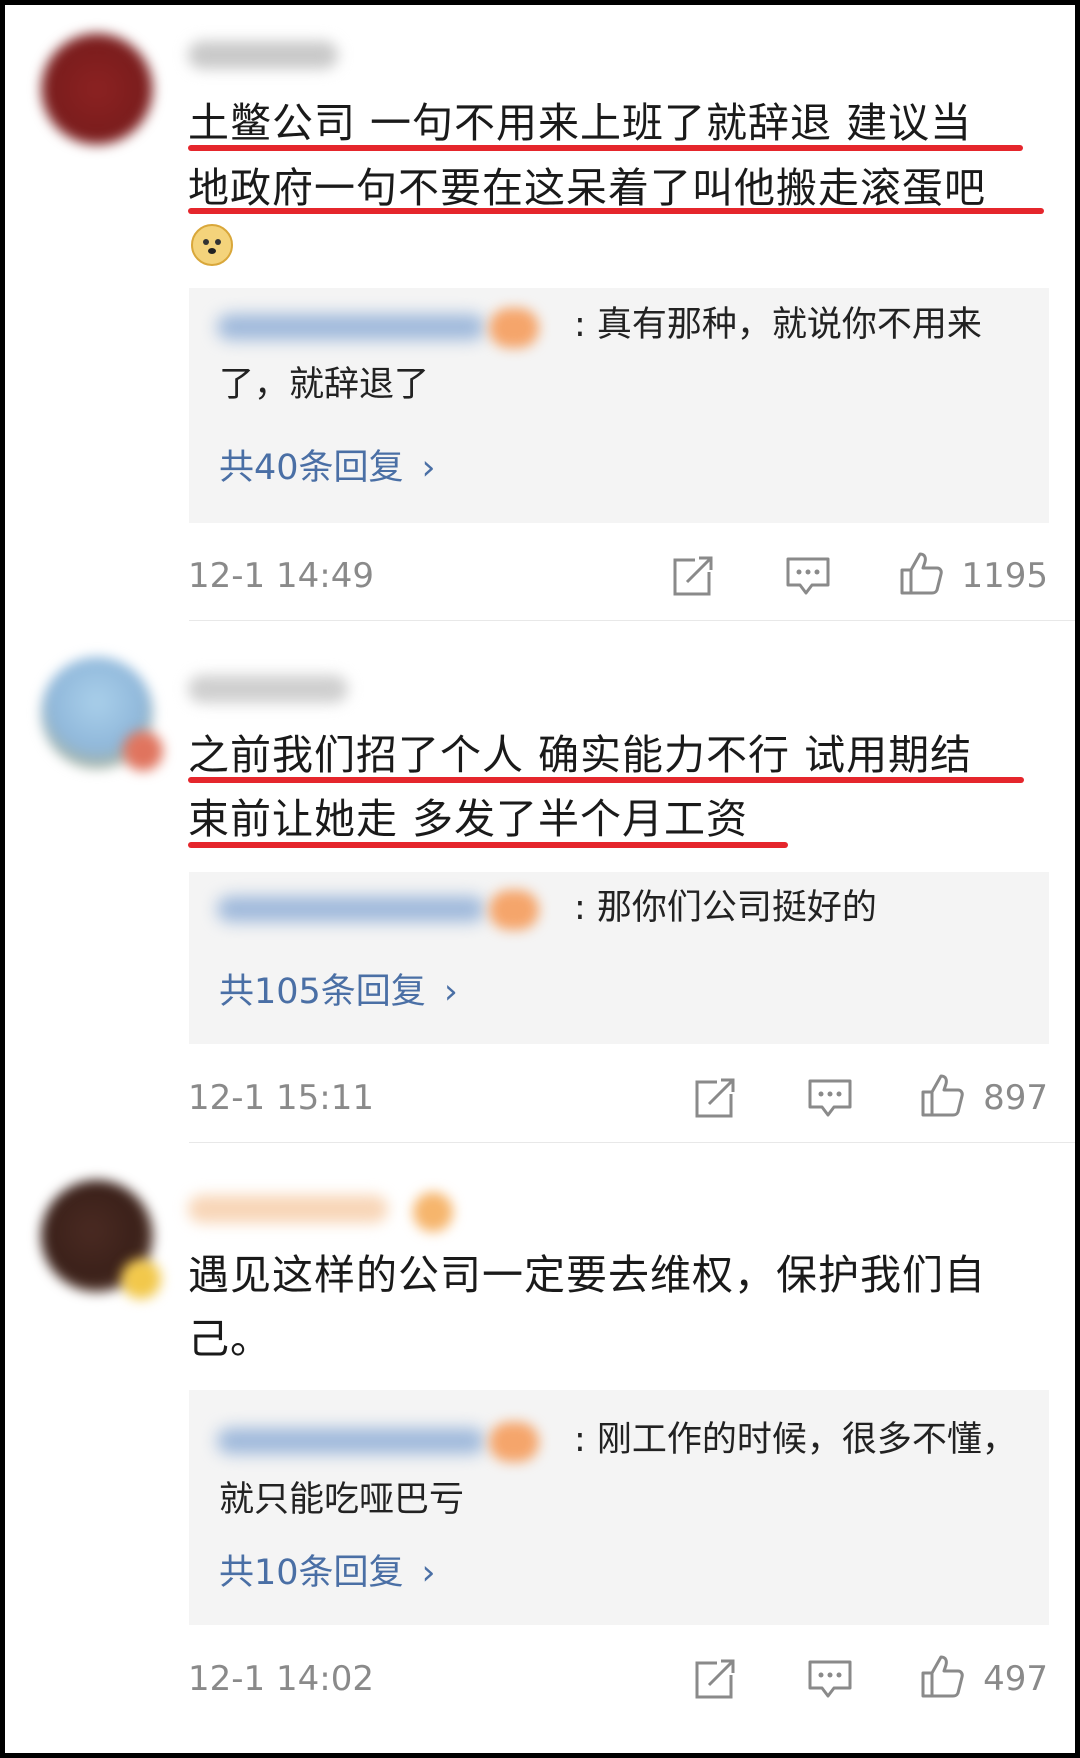  Describe the element at coordinates (288, 1209) in the screenshot. I see `username` at that location.